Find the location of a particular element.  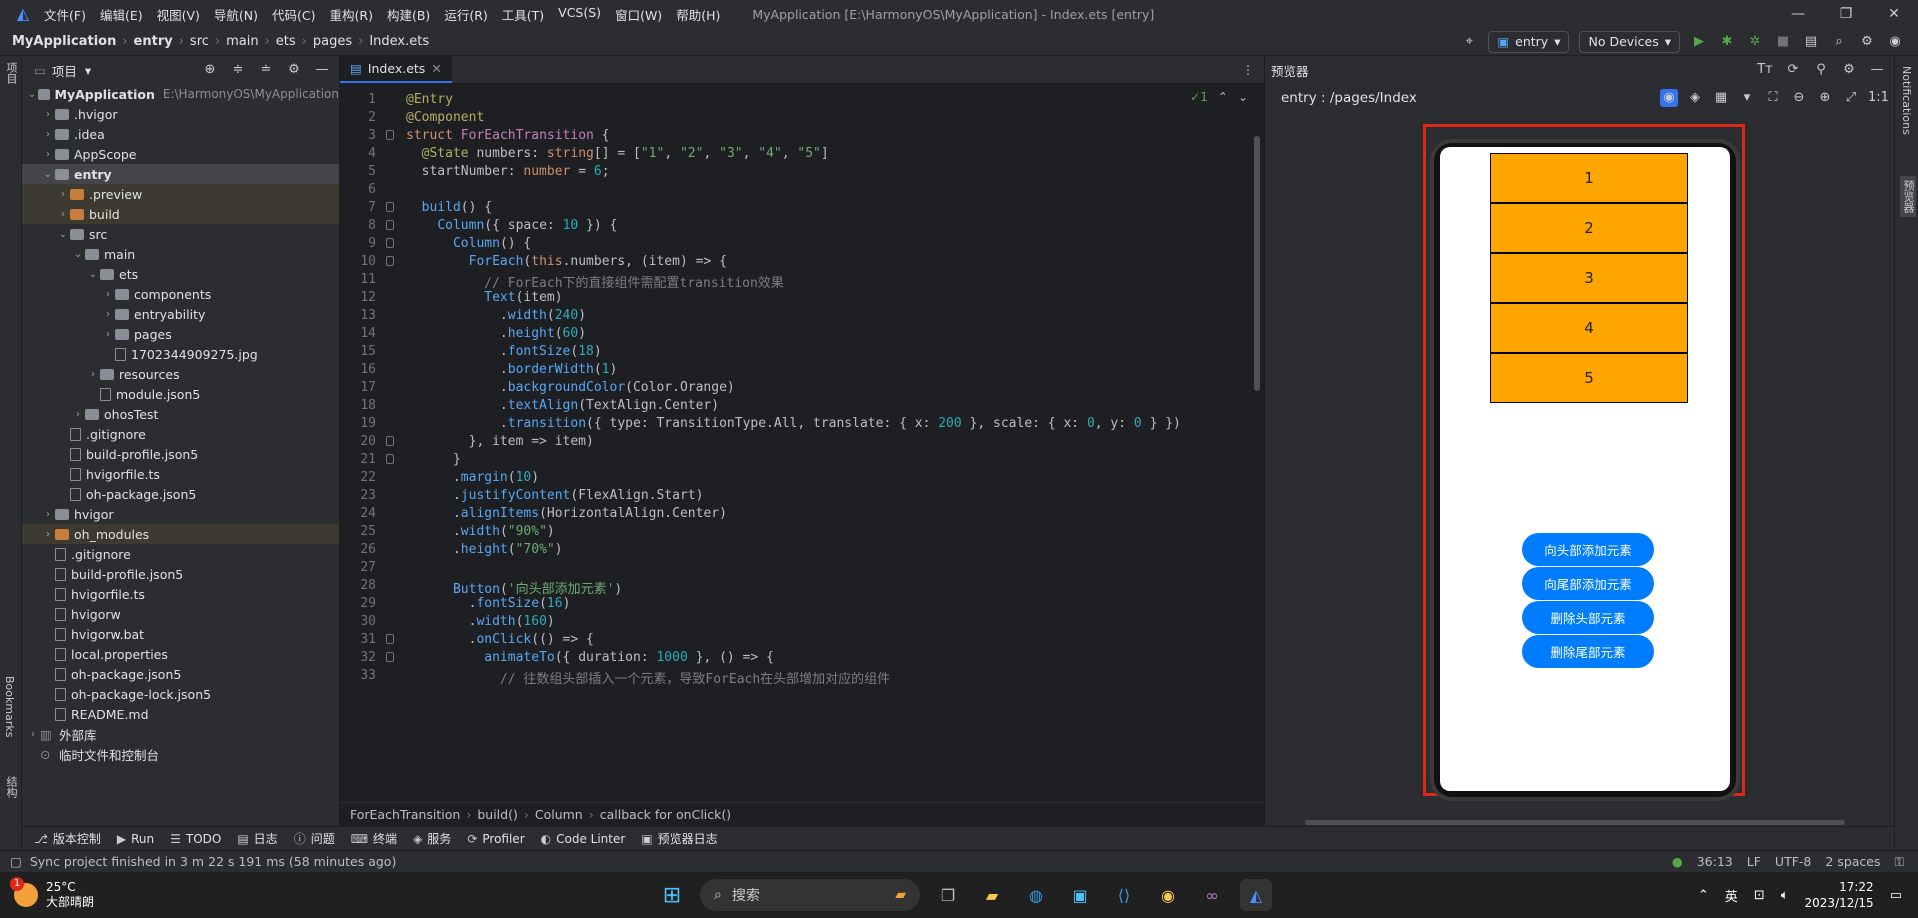

tree-item: › oh_modules is located at coordinates (180, 534).